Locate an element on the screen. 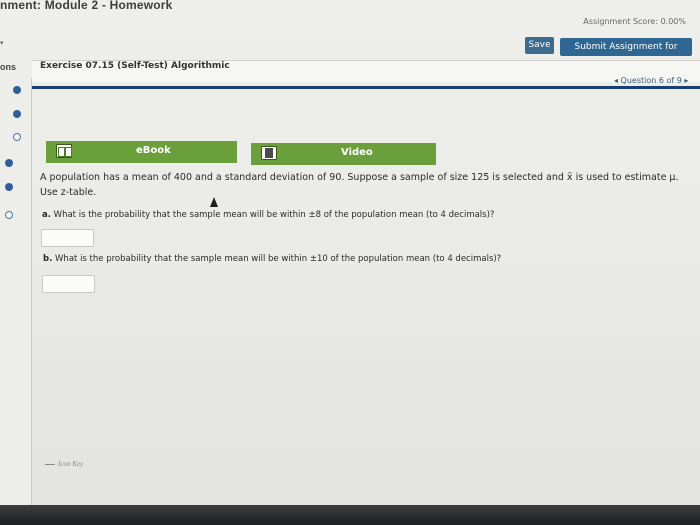 This screenshot has height=525, width=700. question-navigator: ◂ Question 6 of 9 ▸ is located at coordinates (651, 80).